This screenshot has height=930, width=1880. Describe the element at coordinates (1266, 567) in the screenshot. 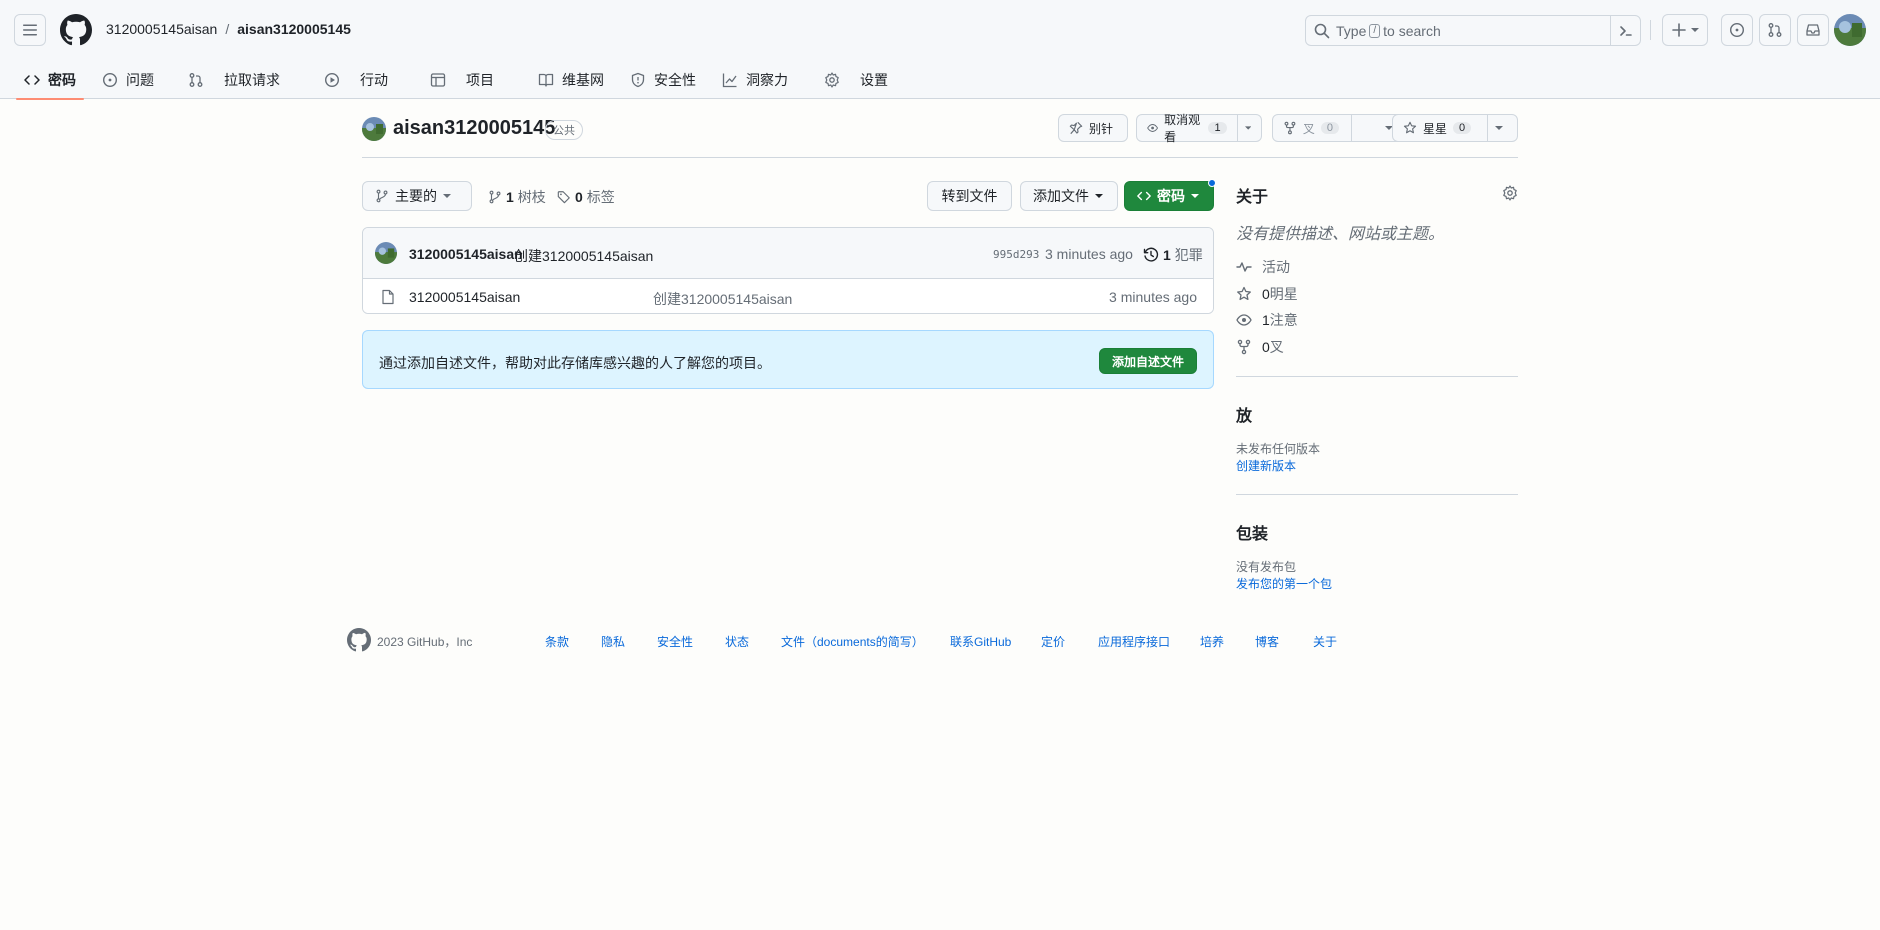

I see `packages-empty-text: 没有发布包` at that location.